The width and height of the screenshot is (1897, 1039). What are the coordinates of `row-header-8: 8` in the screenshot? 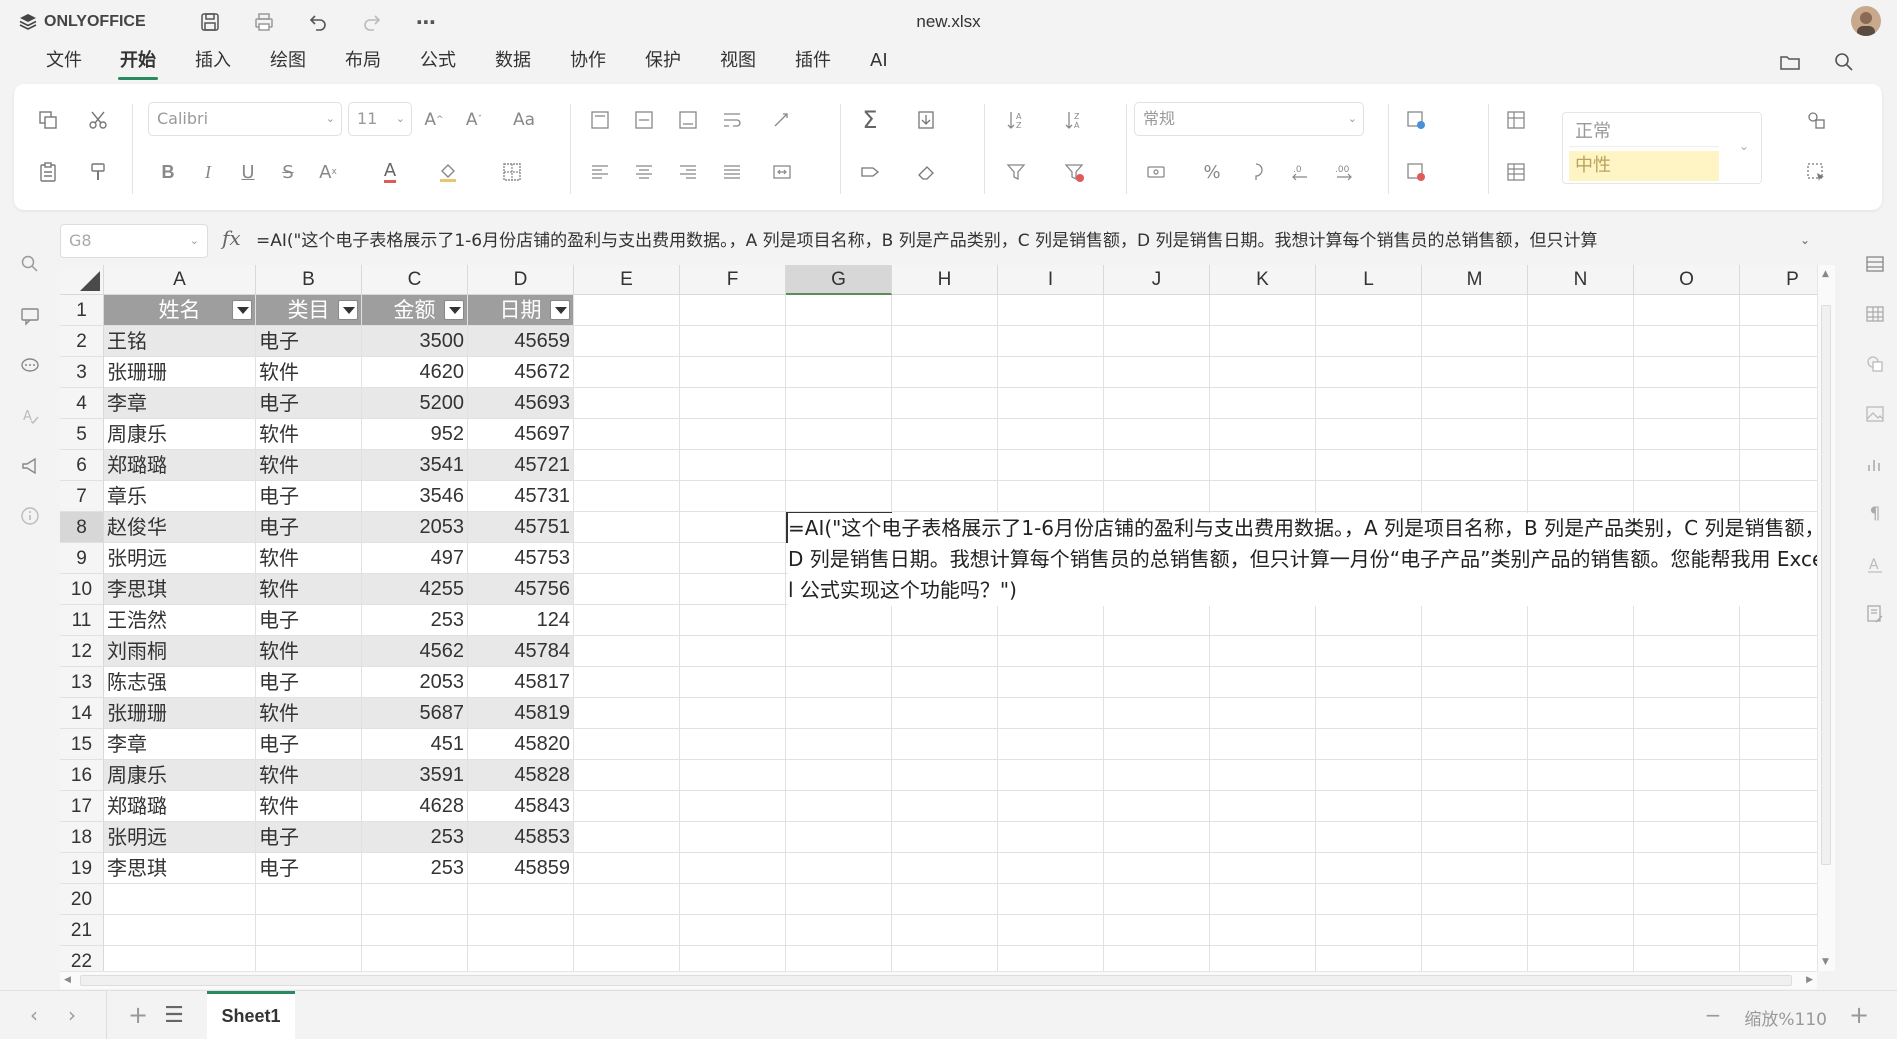 It's located at (82, 527).